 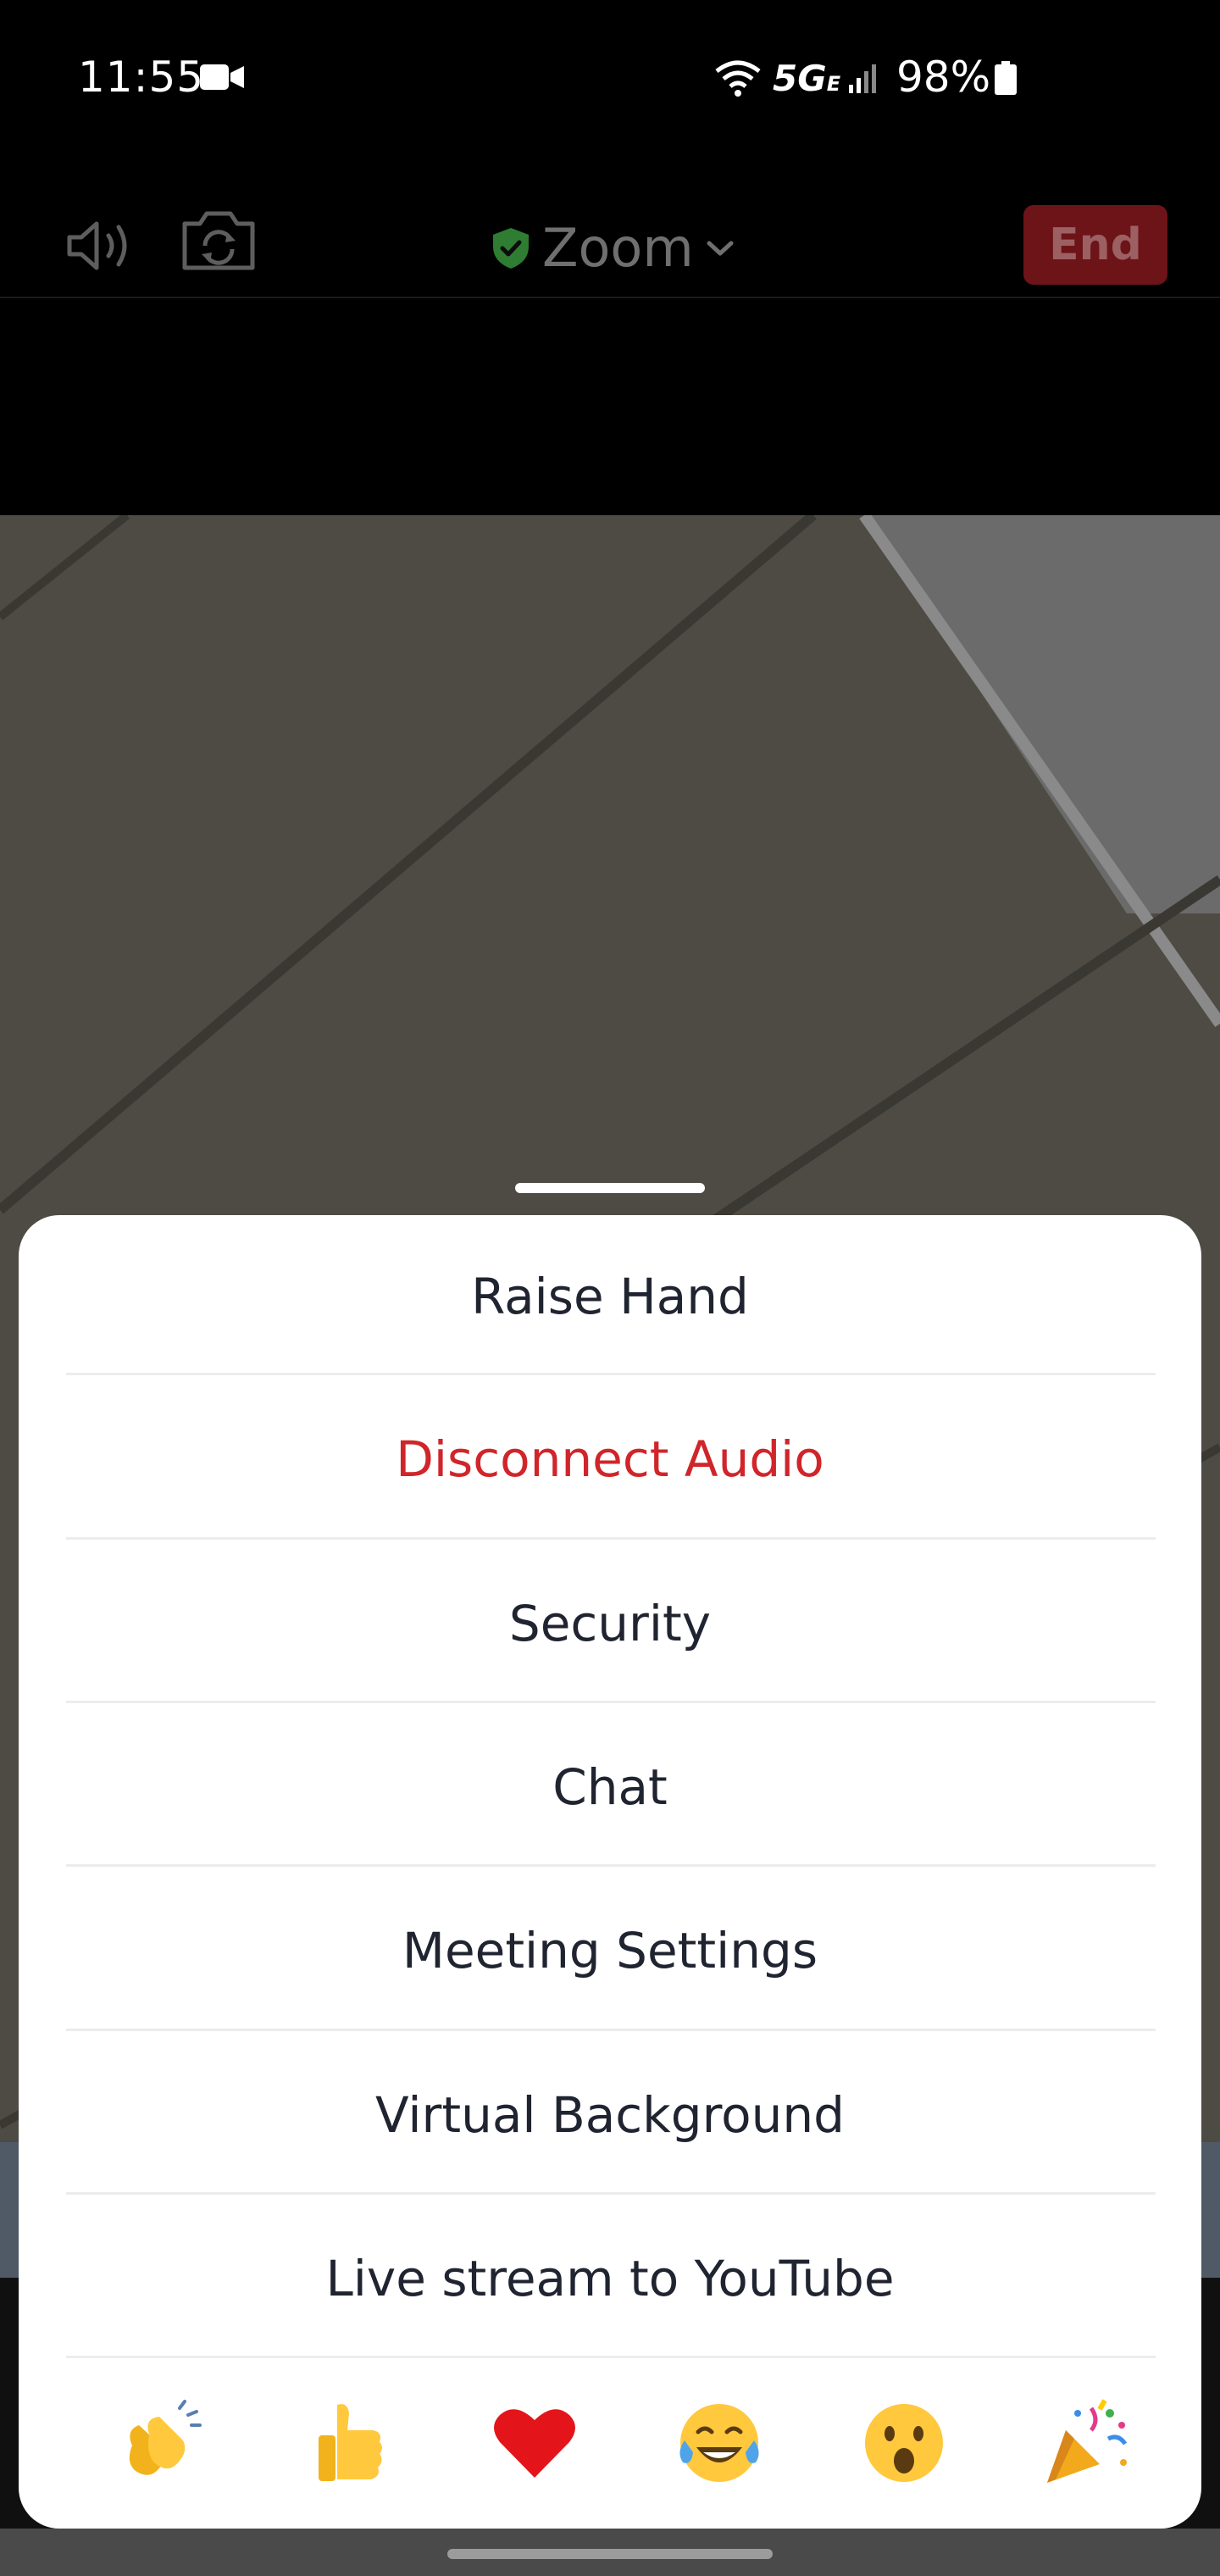 What do you see at coordinates (222, 77) in the screenshot?
I see `video-camera-icon` at bounding box center [222, 77].